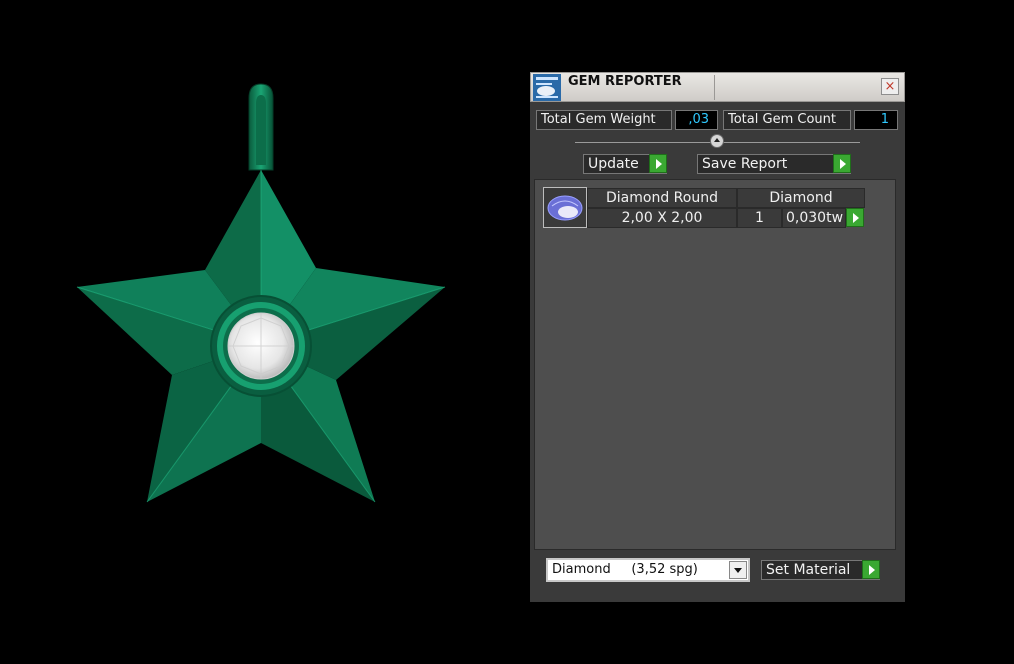  I want to click on total-gem-count-value: 1, so click(876, 120).